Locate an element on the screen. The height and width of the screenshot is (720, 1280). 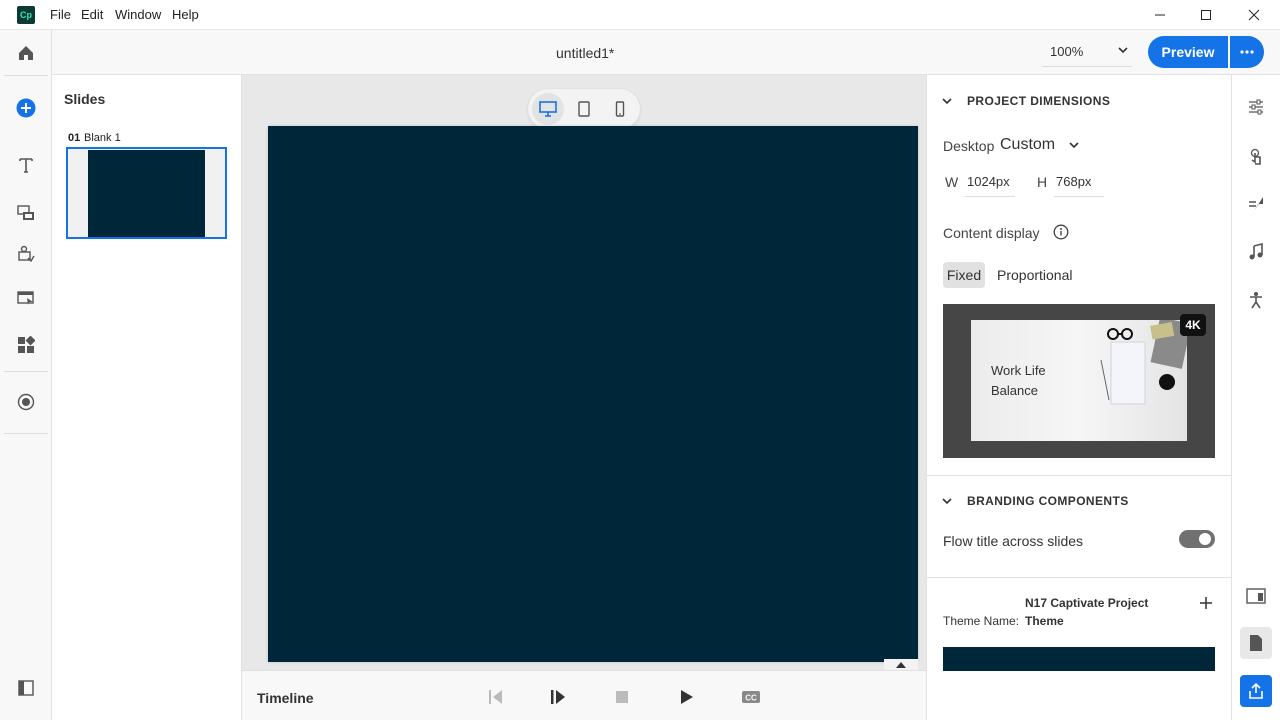
text-icon is located at coordinates (26, 165).